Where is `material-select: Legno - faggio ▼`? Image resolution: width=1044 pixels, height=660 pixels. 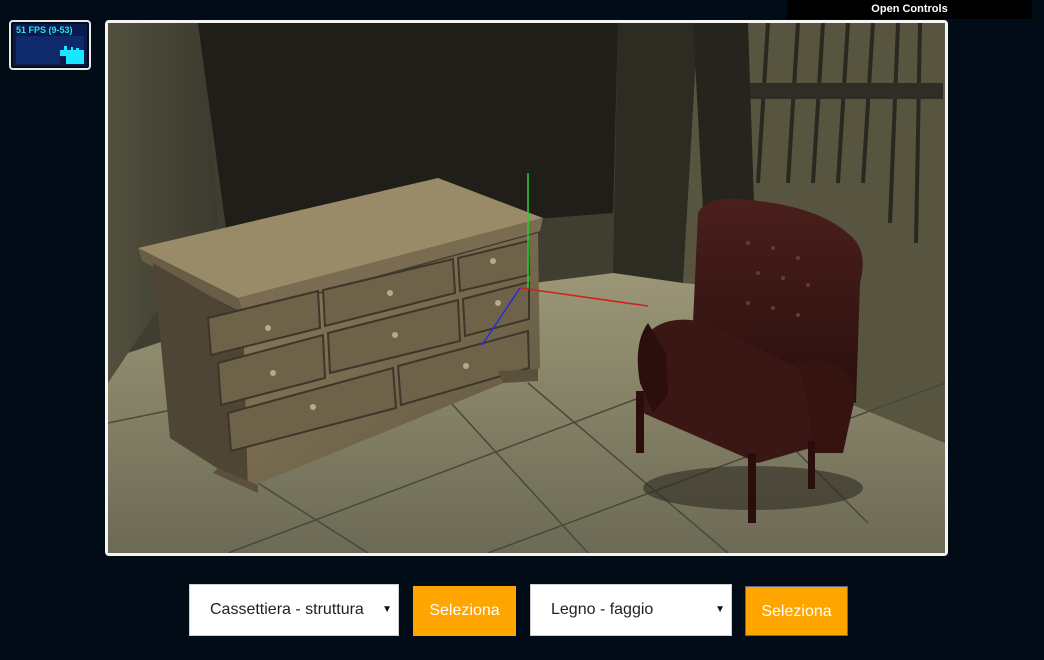 material-select: Legno - faggio ▼ is located at coordinates (631, 610).